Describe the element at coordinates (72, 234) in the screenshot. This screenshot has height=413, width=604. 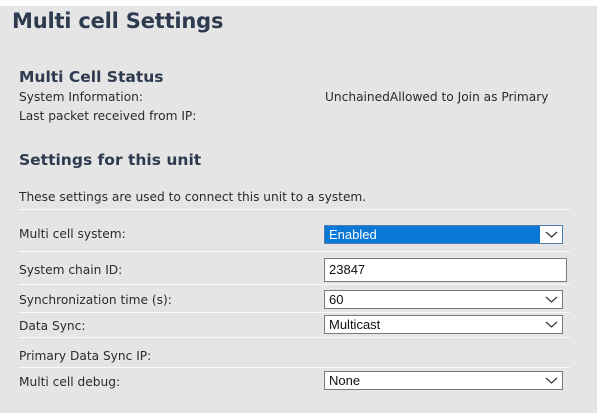
I see `multi-cell-system-label: Multi cell system:` at that location.